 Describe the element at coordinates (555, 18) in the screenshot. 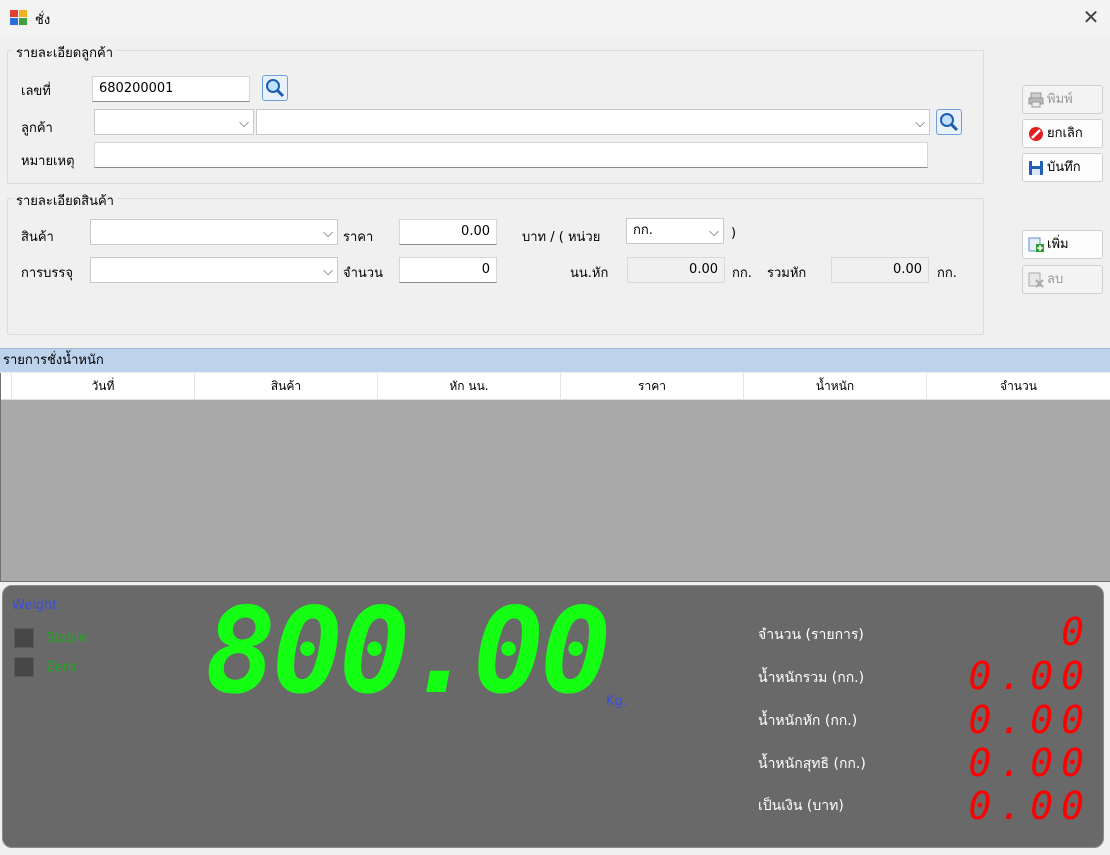

I see `title-bar` at that location.